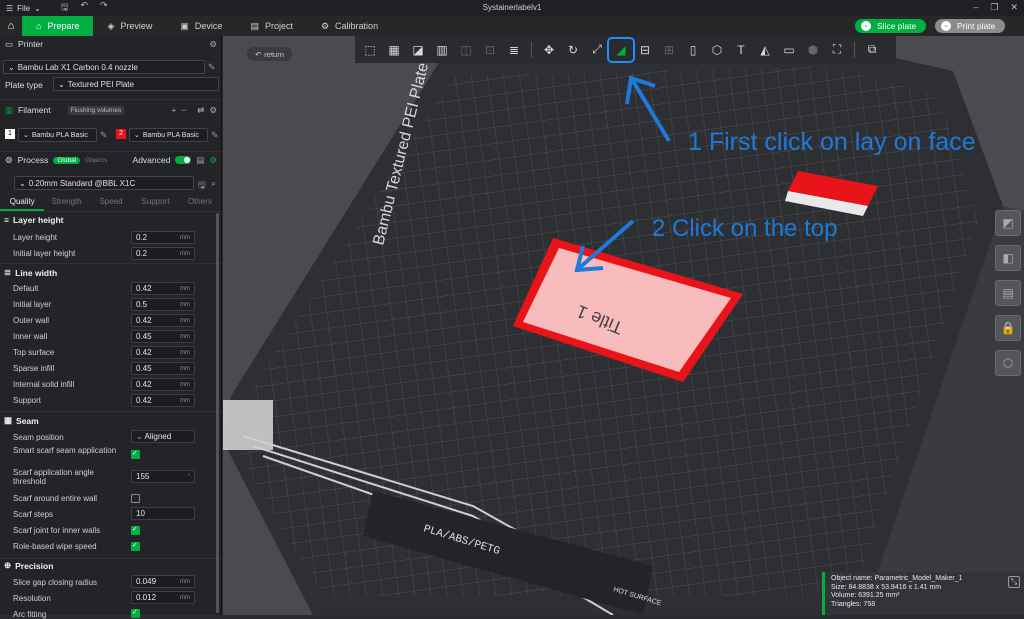 This screenshot has width=1024, height=619. What do you see at coordinates (1008, 293) in the screenshot?
I see `plate-list-icon: ▤` at bounding box center [1008, 293].